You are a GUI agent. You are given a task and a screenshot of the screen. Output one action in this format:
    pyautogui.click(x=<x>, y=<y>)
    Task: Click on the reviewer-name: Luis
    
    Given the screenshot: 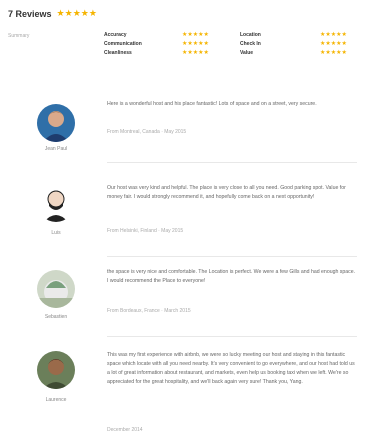 What is the action you would take?
    pyautogui.click(x=56, y=233)
    